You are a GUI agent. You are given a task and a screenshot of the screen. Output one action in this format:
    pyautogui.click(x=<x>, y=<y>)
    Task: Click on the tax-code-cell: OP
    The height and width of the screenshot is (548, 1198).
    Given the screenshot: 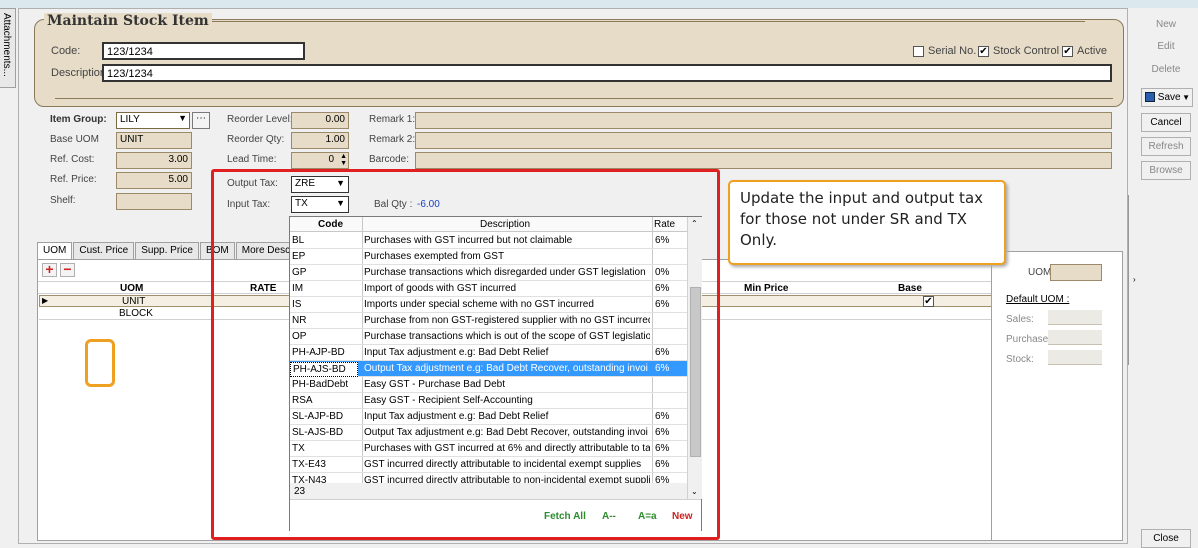 What is the action you would take?
    pyautogui.click(x=299, y=336)
    